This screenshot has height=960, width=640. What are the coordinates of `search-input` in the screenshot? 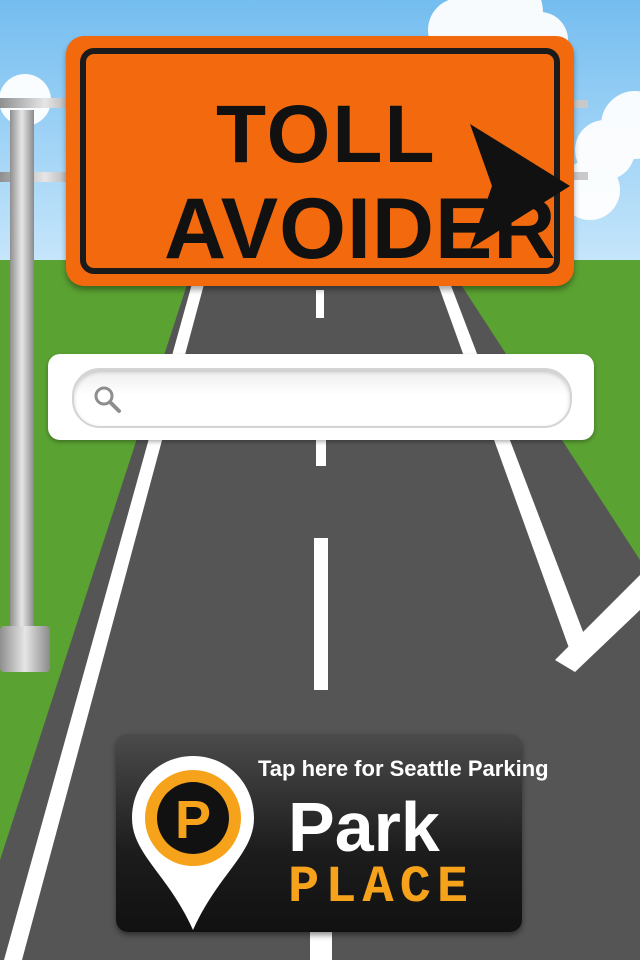 It's located at (346, 398).